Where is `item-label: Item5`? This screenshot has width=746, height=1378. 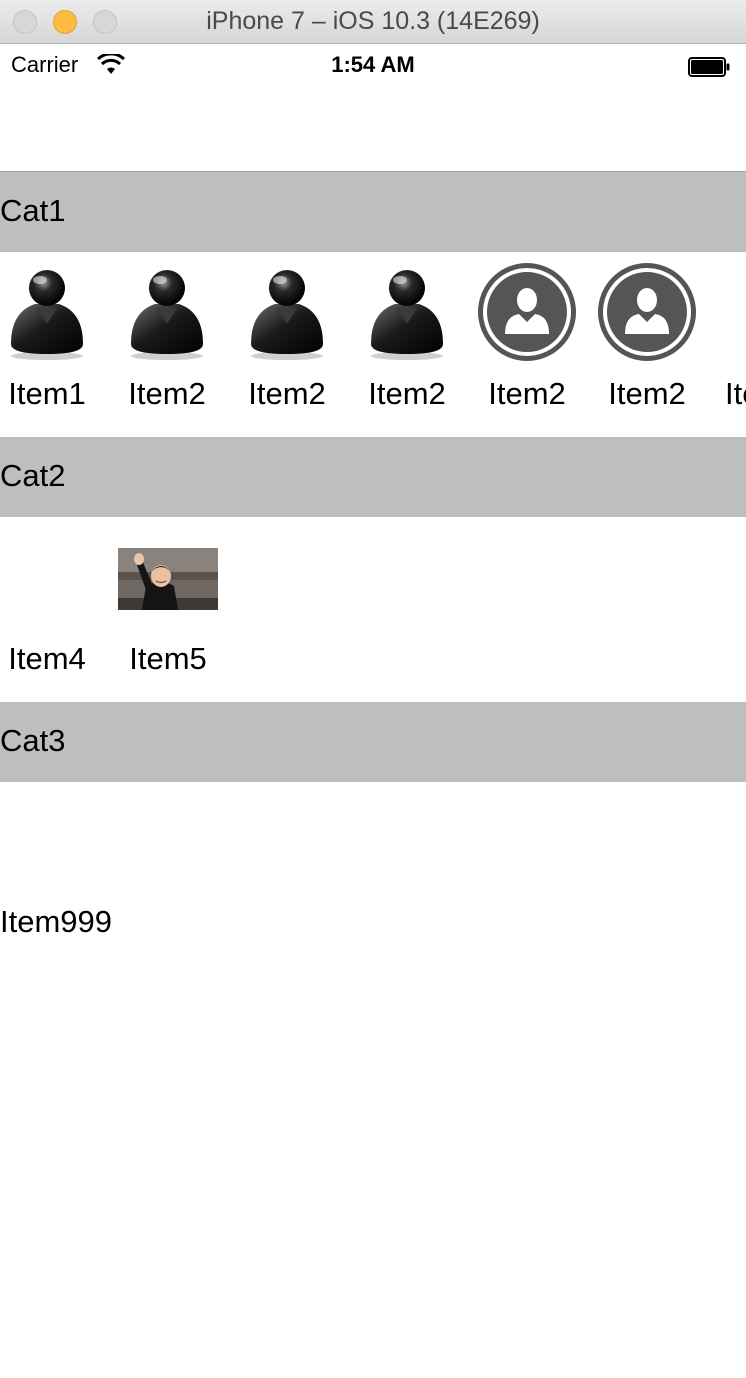
item-label: Item5 is located at coordinates (168, 658).